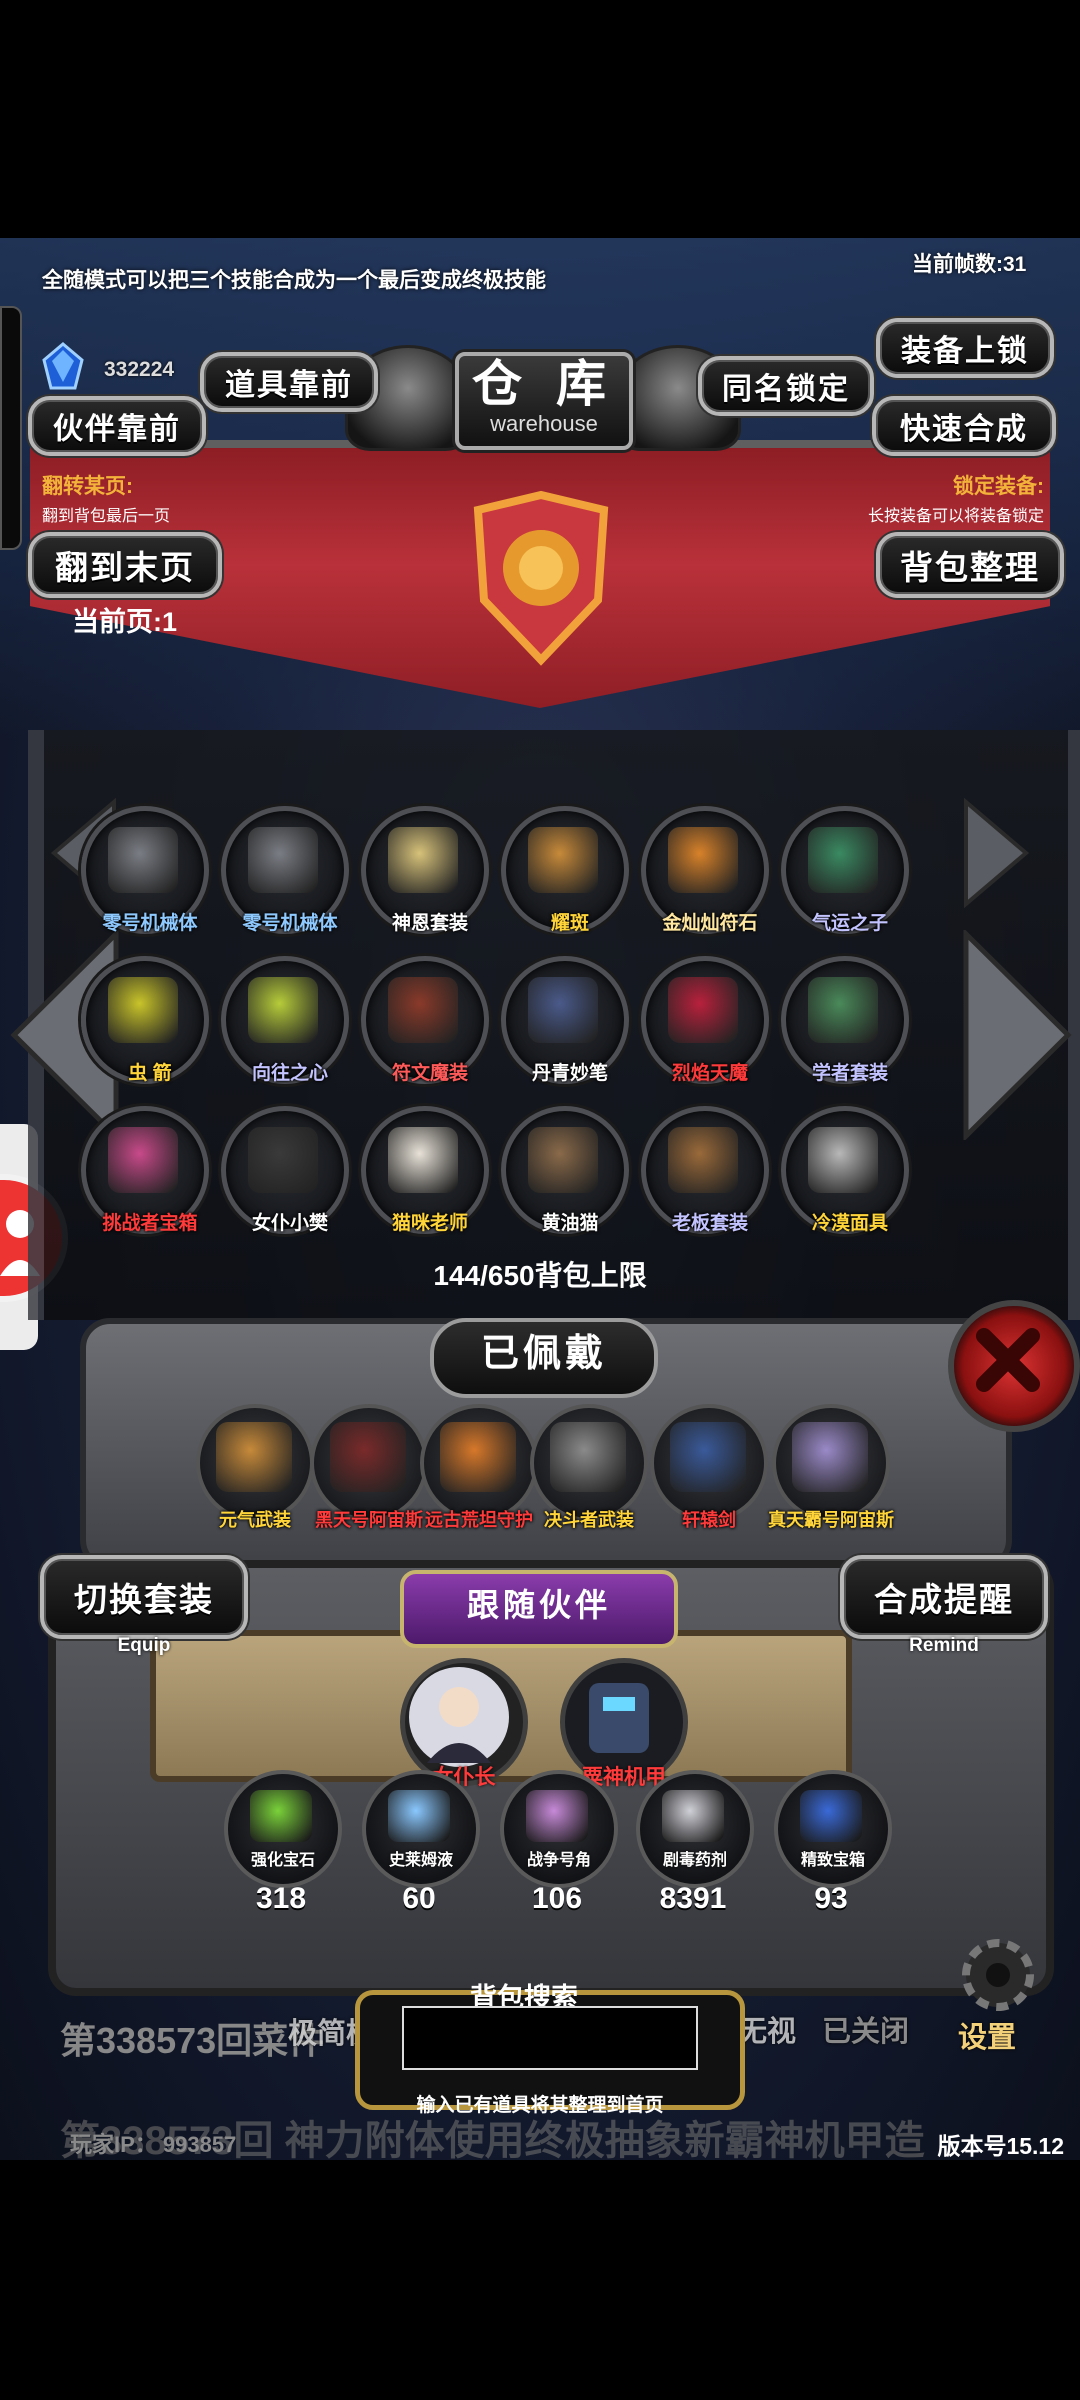 This screenshot has height=2400, width=1080. I want to click on inventory-slot: 气运之子, so click(845, 870).